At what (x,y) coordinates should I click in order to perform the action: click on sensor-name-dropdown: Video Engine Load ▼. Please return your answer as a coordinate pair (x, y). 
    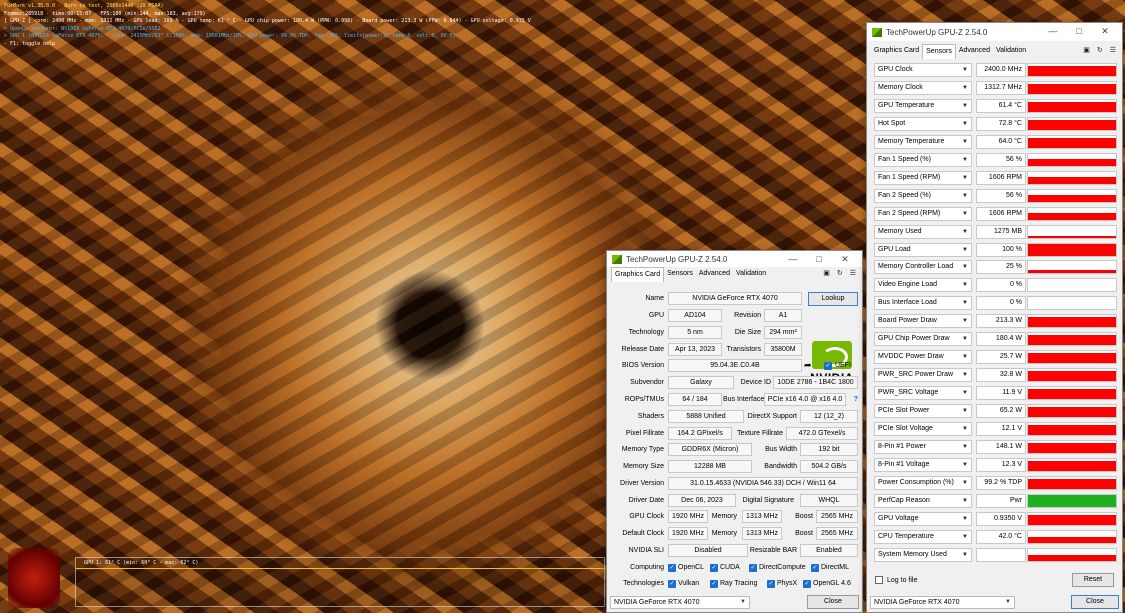
    Looking at the image, I should click on (923, 285).